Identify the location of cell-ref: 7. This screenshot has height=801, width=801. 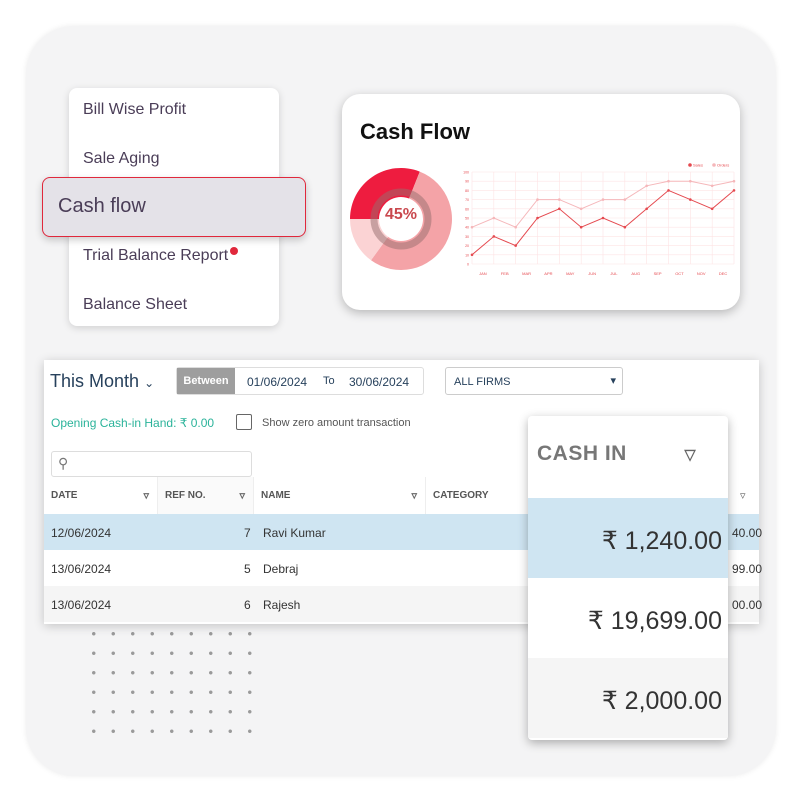
(247, 533).